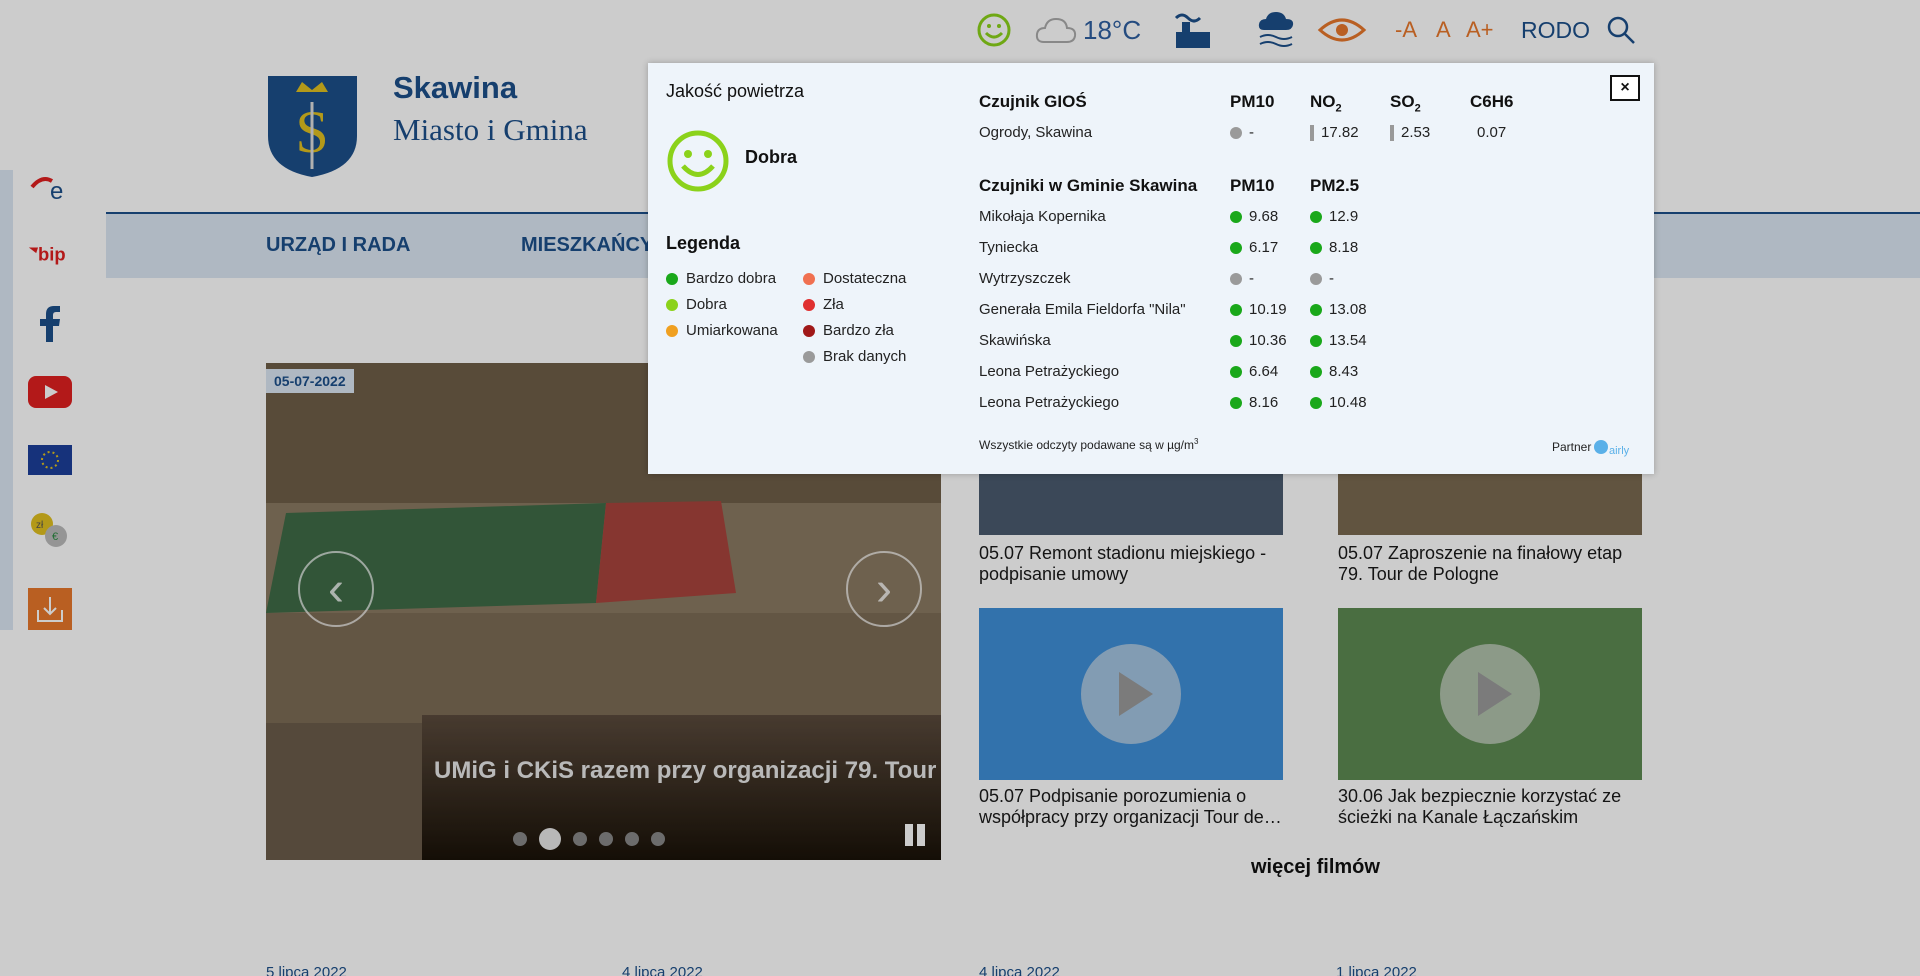 This screenshot has height=976, width=1920. What do you see at coordinates (1033, 101) in the screenshot?
I see `gios-header: Czujnik GIOŚ` at bounding box center [1033, 101].